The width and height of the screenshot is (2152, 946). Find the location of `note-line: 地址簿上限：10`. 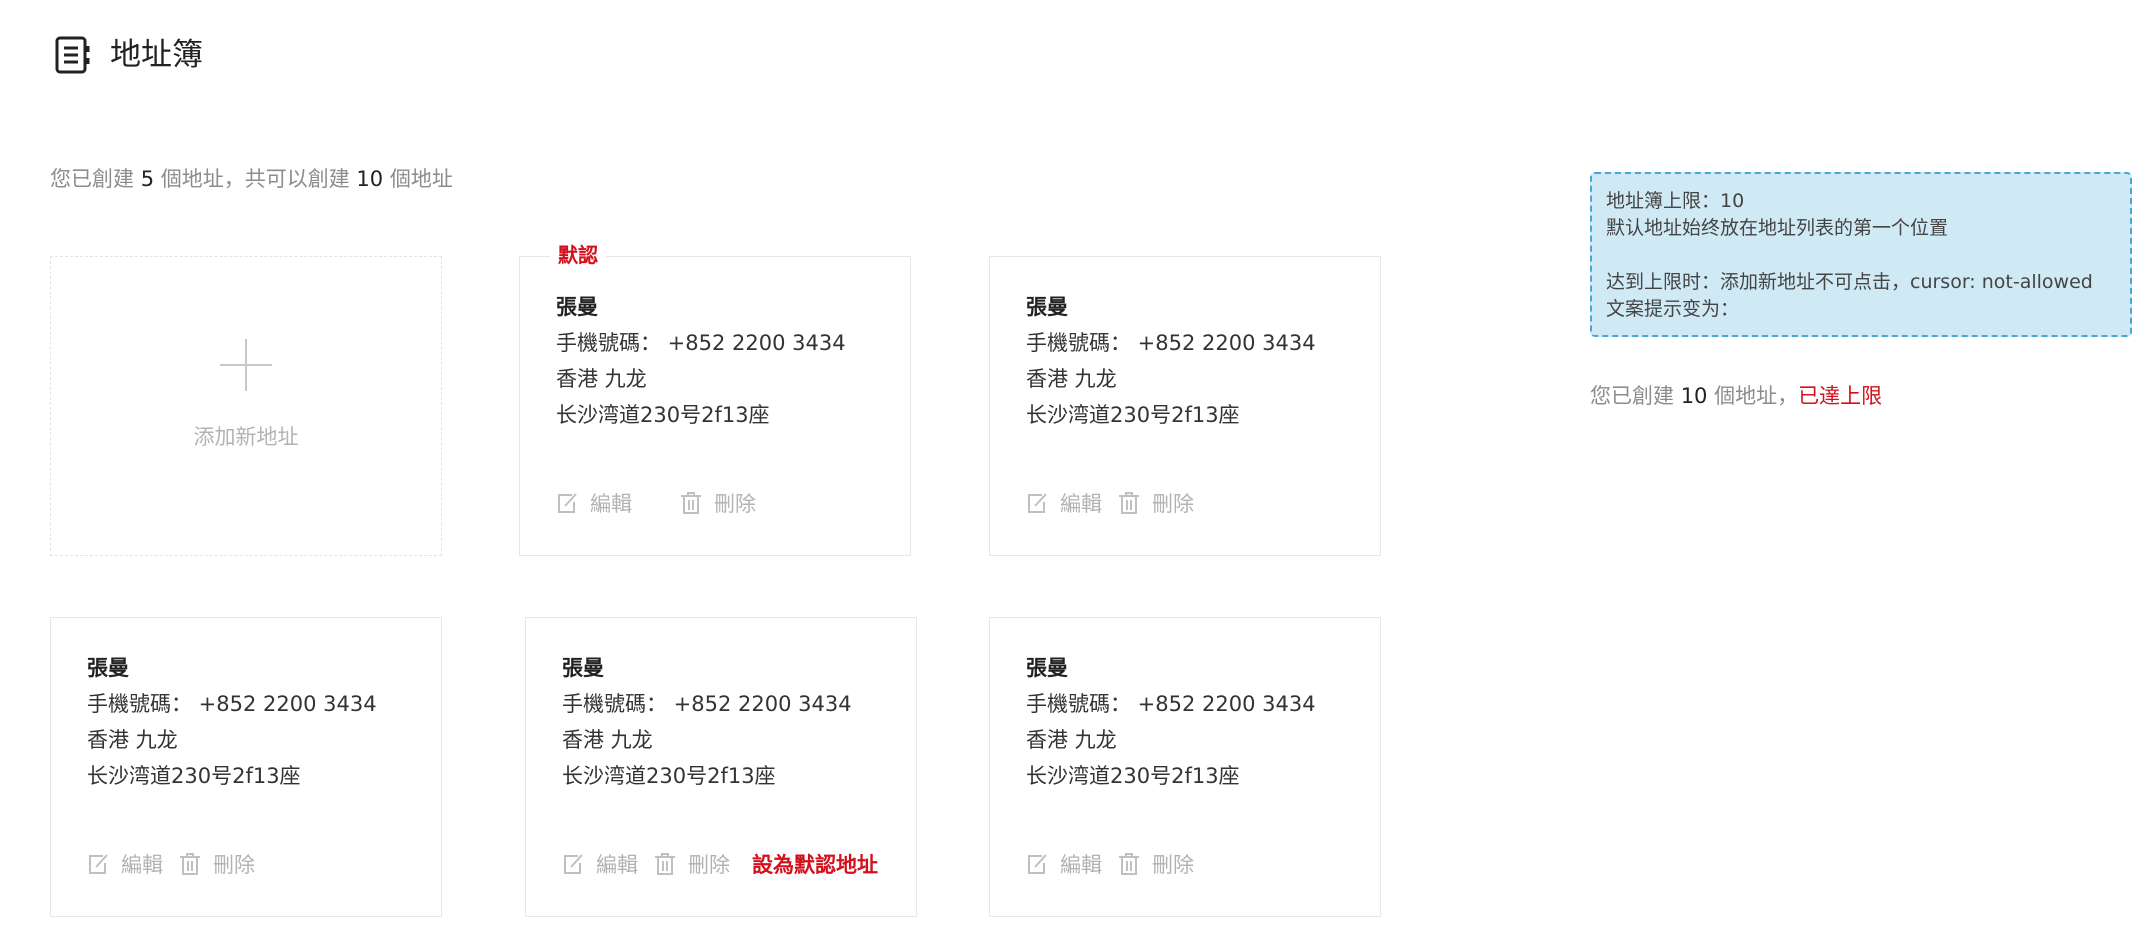

note-line: 地址簿上限：10 is located at coordinates (1675, 201).